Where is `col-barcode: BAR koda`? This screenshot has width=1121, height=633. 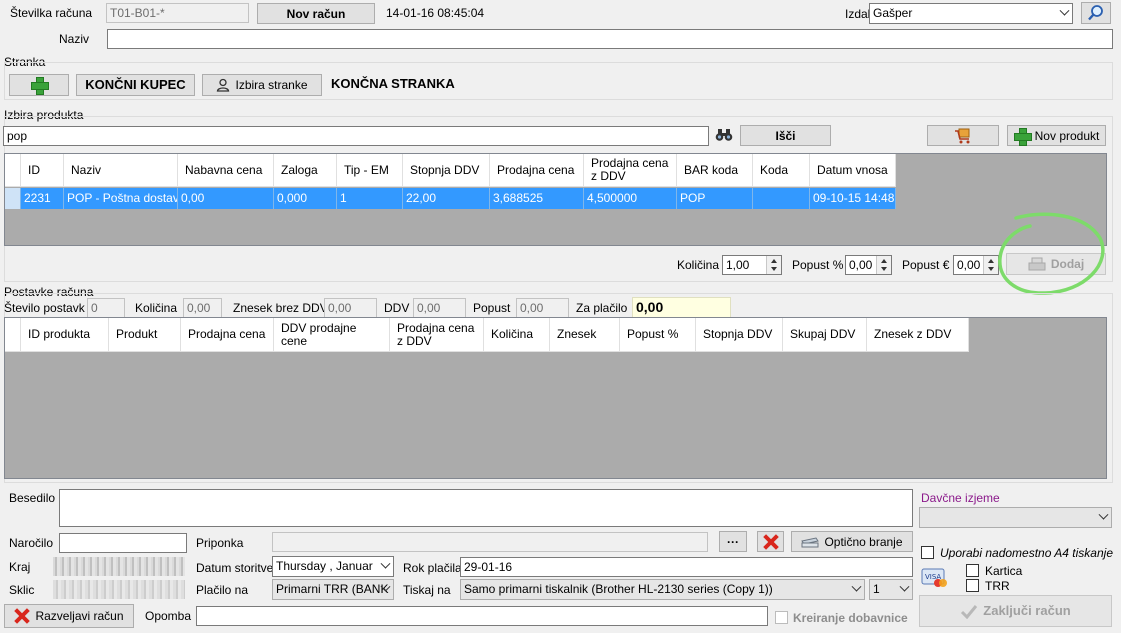
col-barcode: BAR koda is located at coordinates (715, 170).